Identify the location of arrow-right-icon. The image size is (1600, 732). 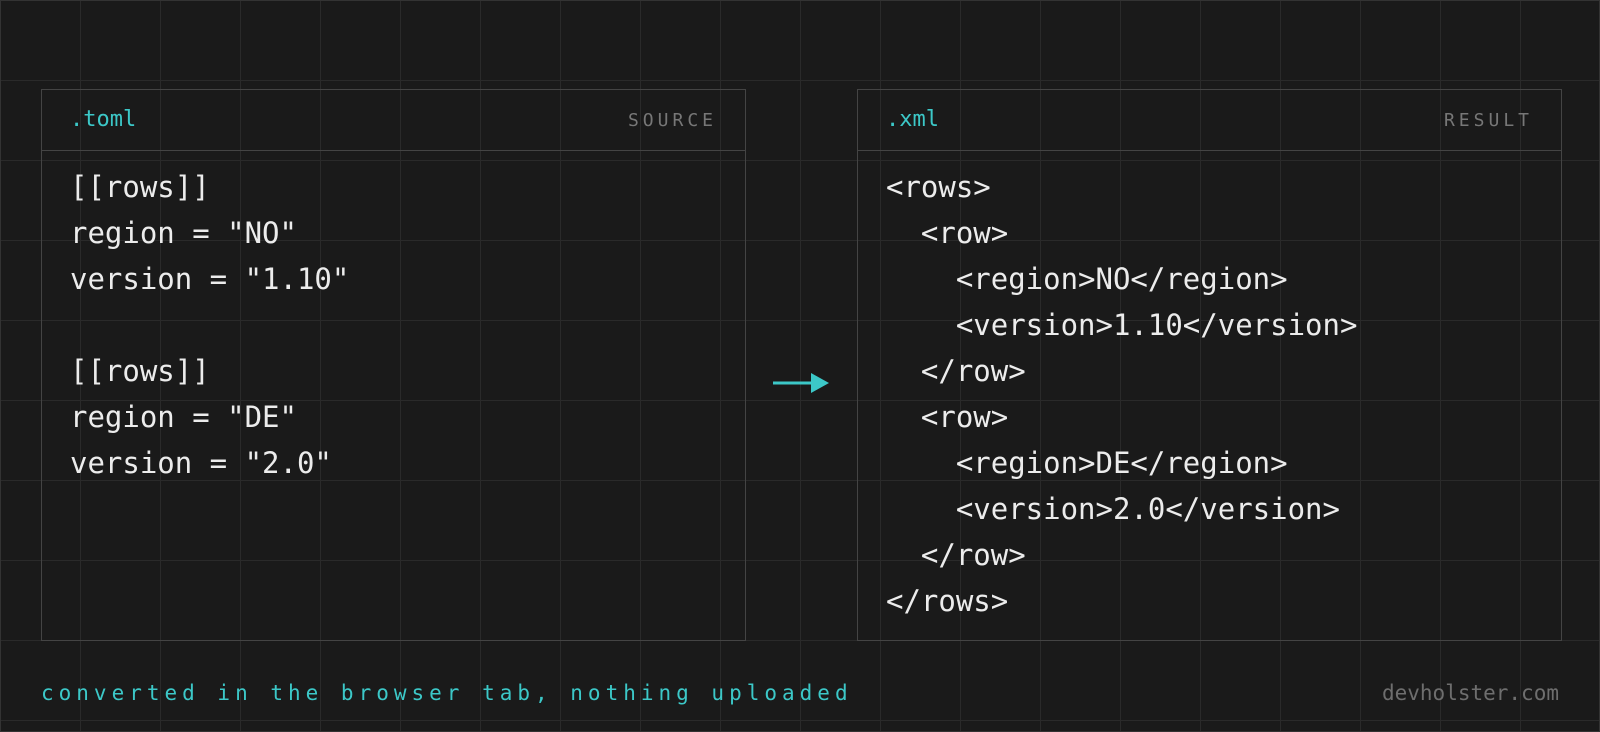
(801, 383).